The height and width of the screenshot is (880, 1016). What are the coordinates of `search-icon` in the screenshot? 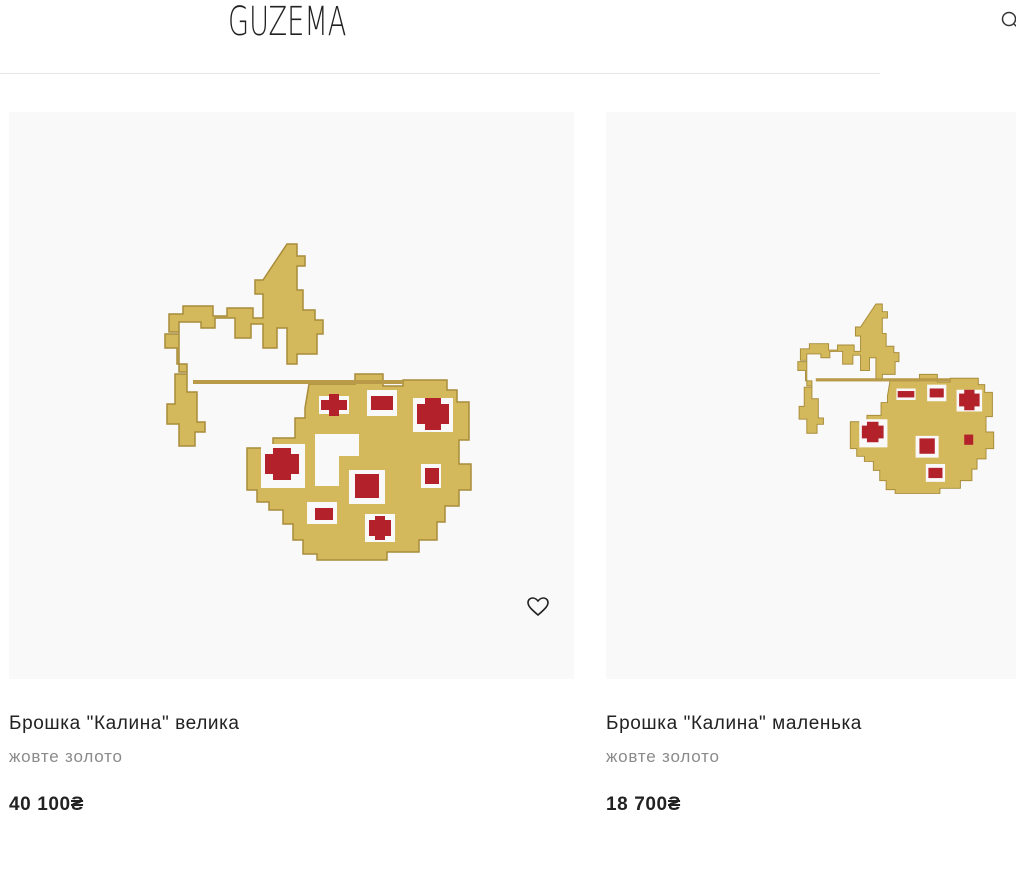 It's located at (1008, 20).